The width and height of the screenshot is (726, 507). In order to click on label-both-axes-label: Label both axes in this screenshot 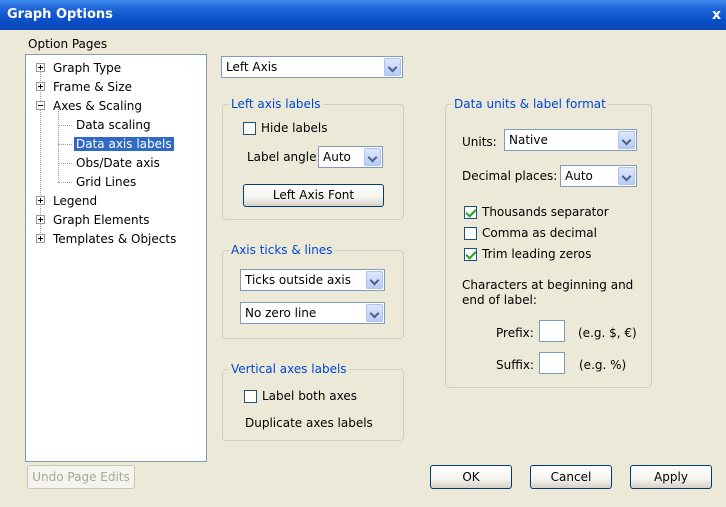, I will do `click(309, 396)`.